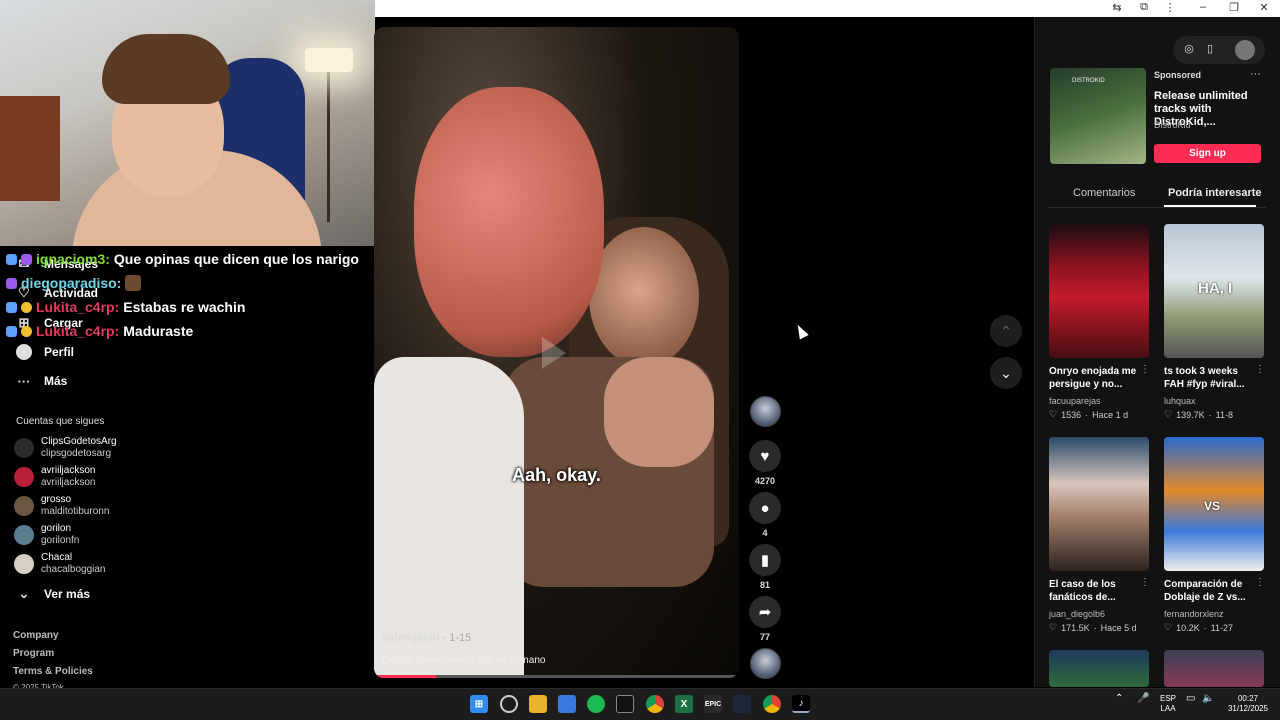 The width and height of the screenshot is (1280, 720). What do you see at coordinates (1248, 698) in the screenshot?
I see `clock-time: 00:27` at bounding box center [1248, 698].